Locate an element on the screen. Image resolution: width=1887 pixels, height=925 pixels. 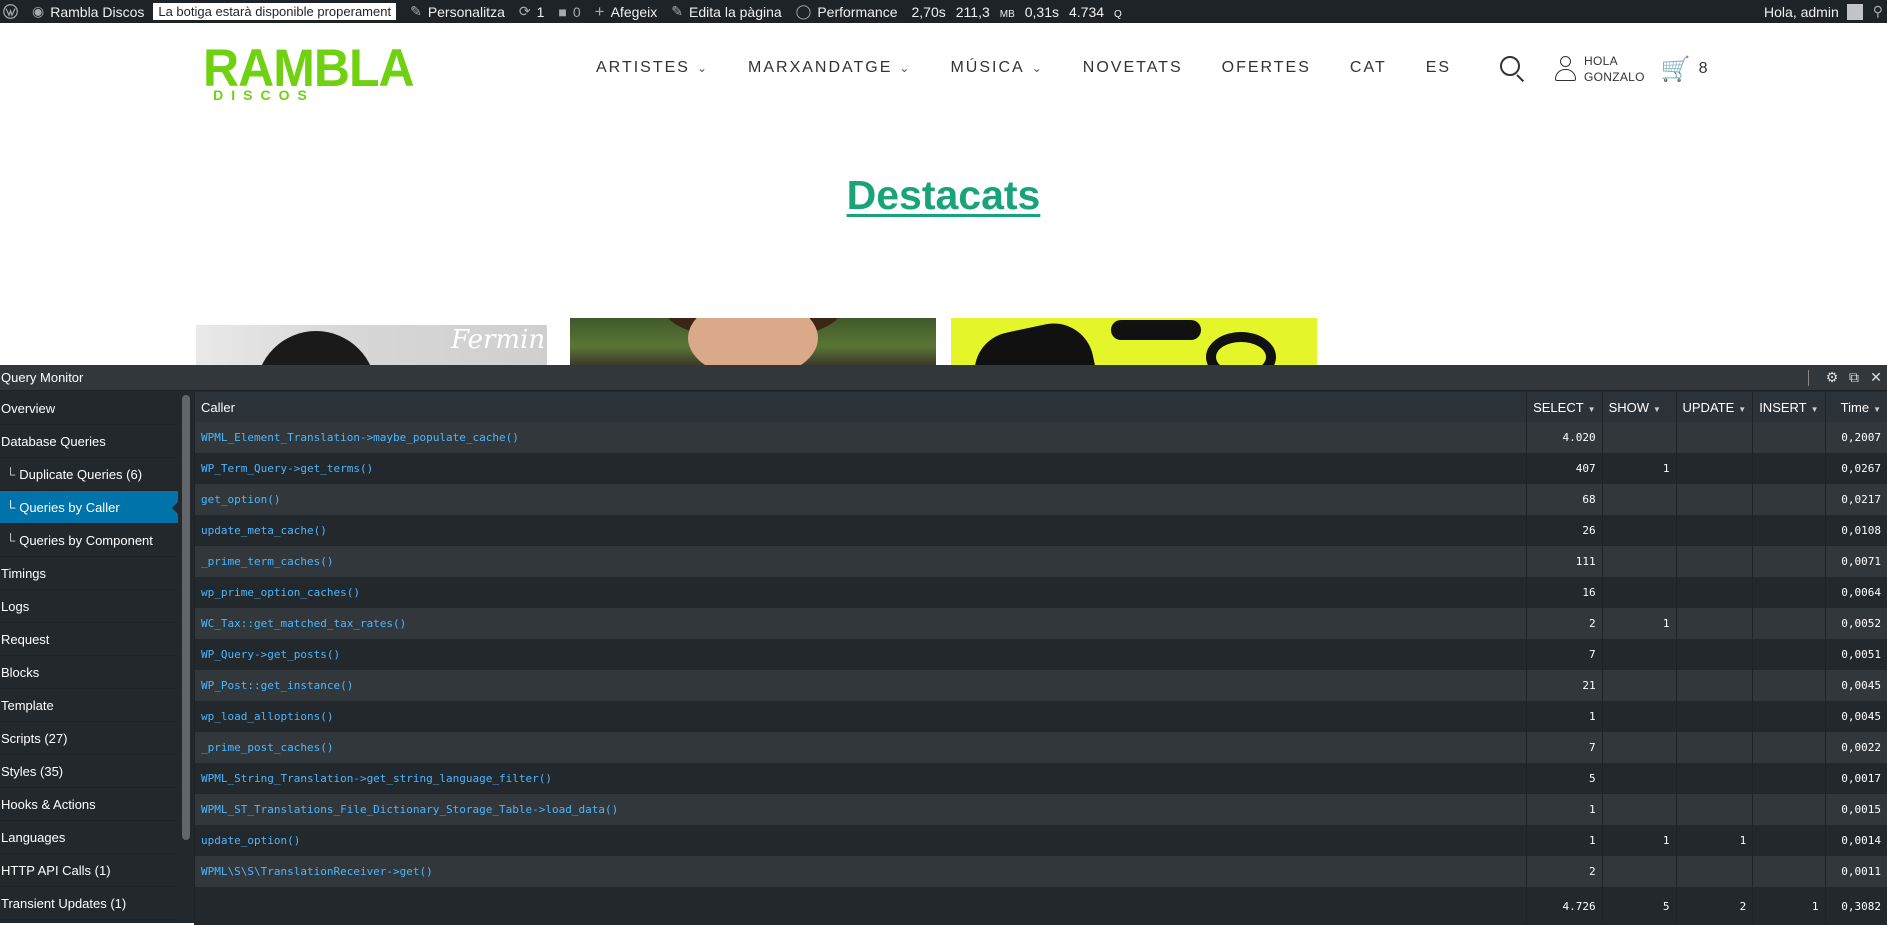
edit-page-menu: ✎ Edita la pàgina is located at coordinates (726, 11).